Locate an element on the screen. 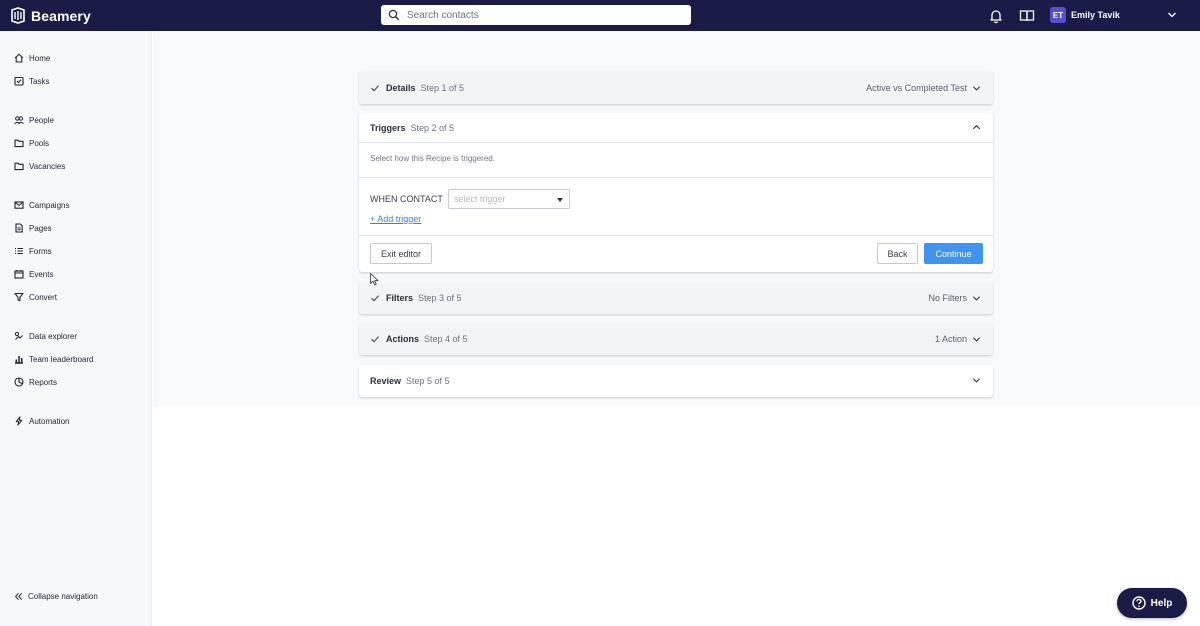 The width and height of the screenshot is (1200, 626). step-summary: No Filters is located at coordinates (947, 298).